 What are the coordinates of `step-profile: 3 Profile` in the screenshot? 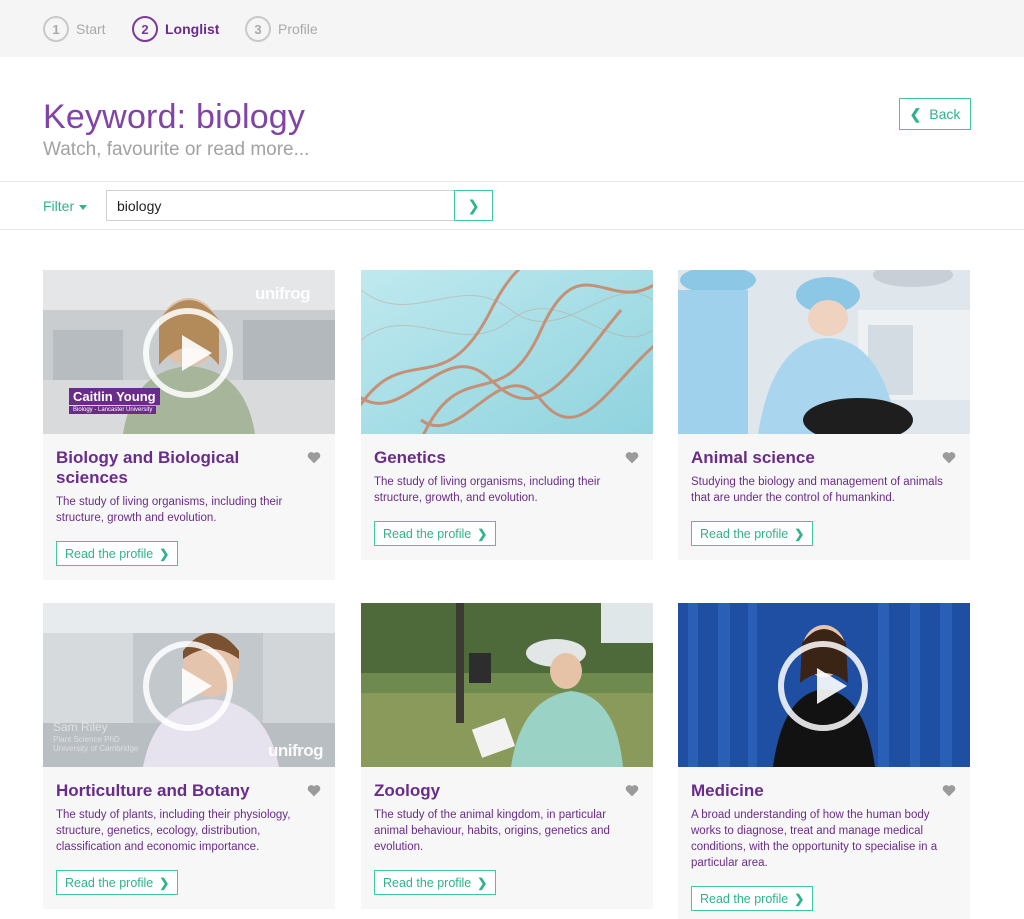 It's located at (281, 29).